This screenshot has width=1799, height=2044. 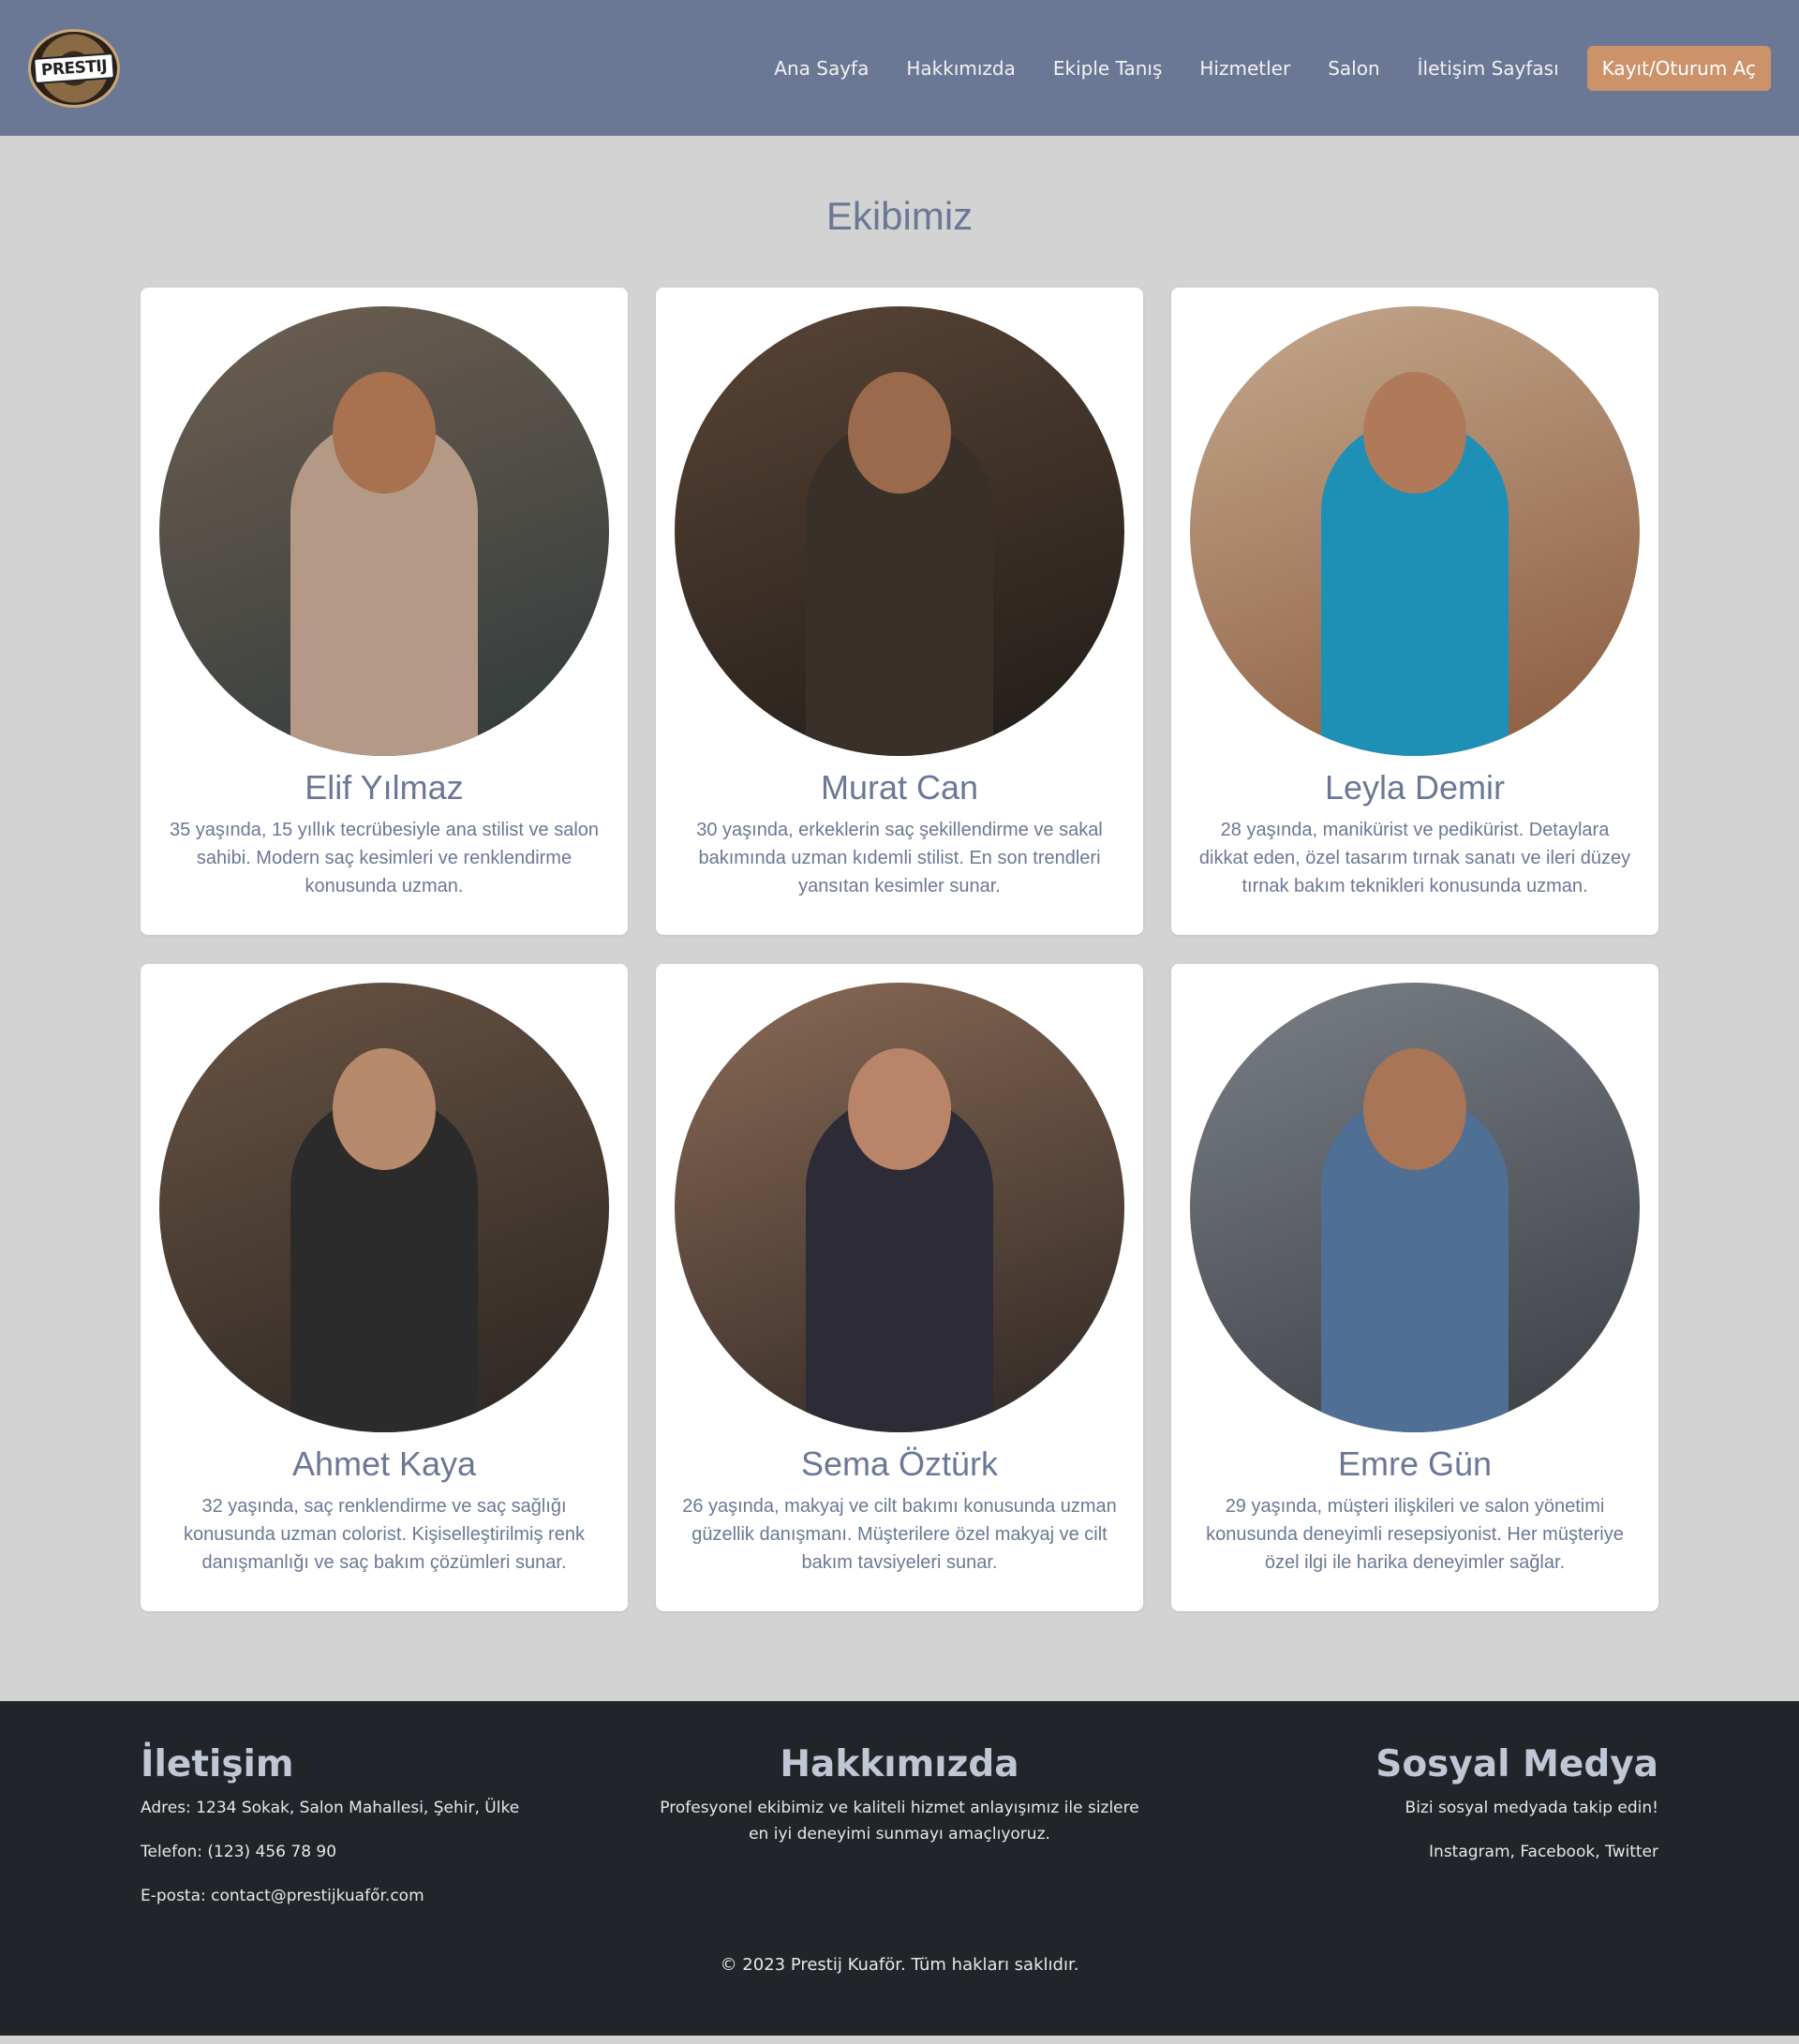 What do you see at coordinates (1108, 68) in the screenshot?
I see `nav-link-team: Ekiple Tanış` at bounding box center [1108, 68].